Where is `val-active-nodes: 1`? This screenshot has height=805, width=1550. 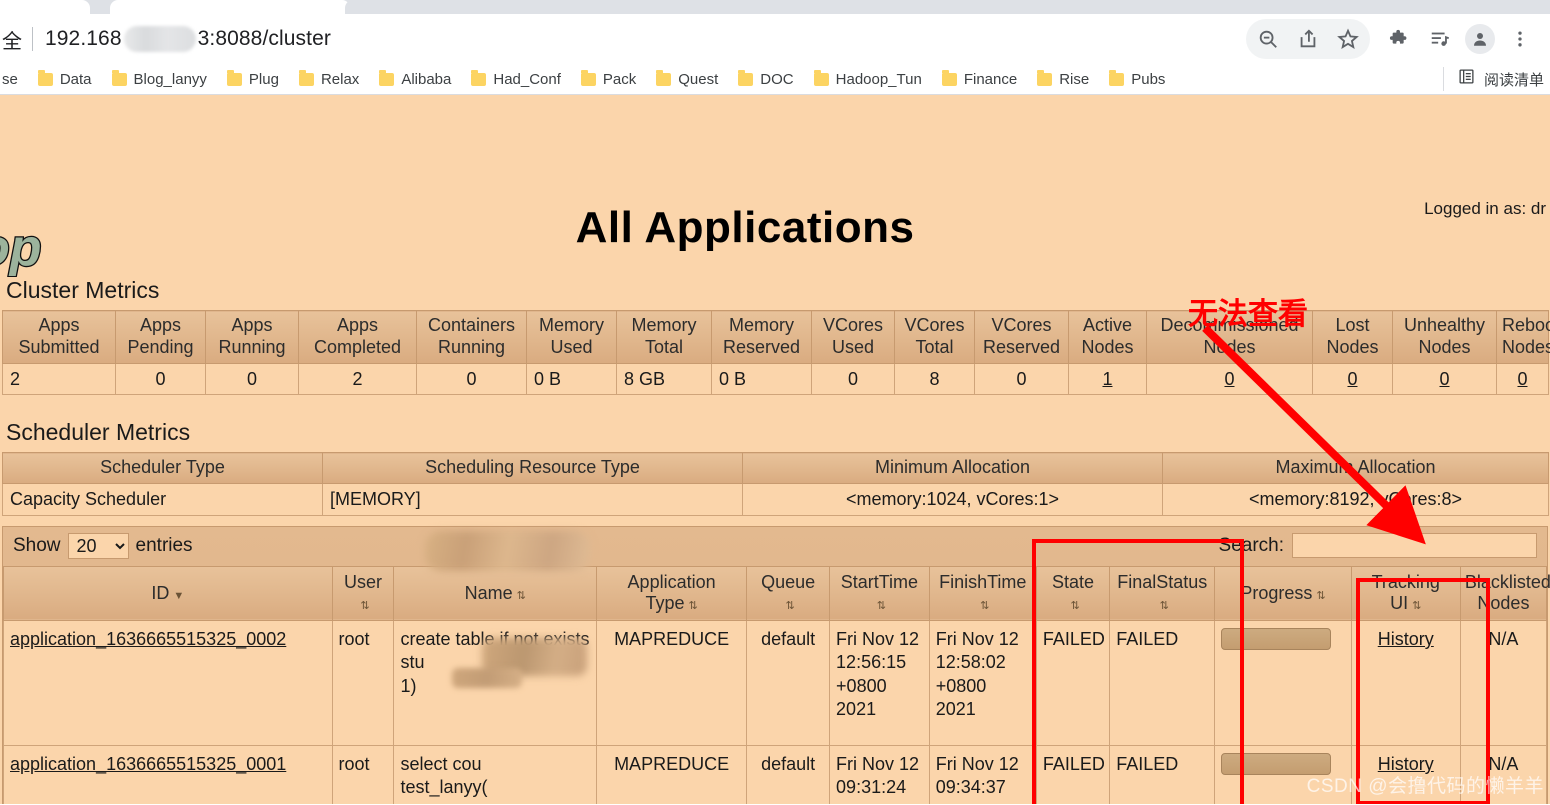 val-active-nodes: 1 is located at coordinates (1107, 379).